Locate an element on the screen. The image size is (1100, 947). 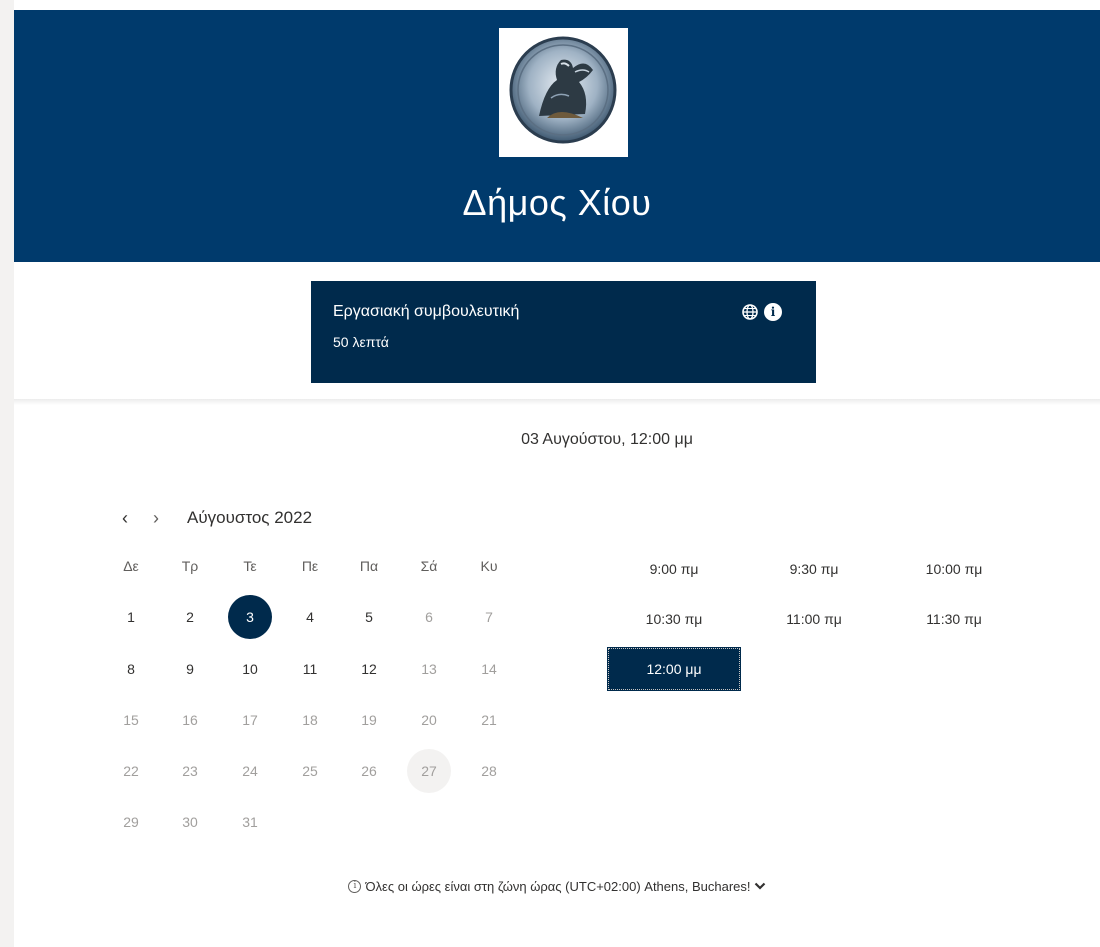
calendar-day: 14 is located at coordinates (489, 669).